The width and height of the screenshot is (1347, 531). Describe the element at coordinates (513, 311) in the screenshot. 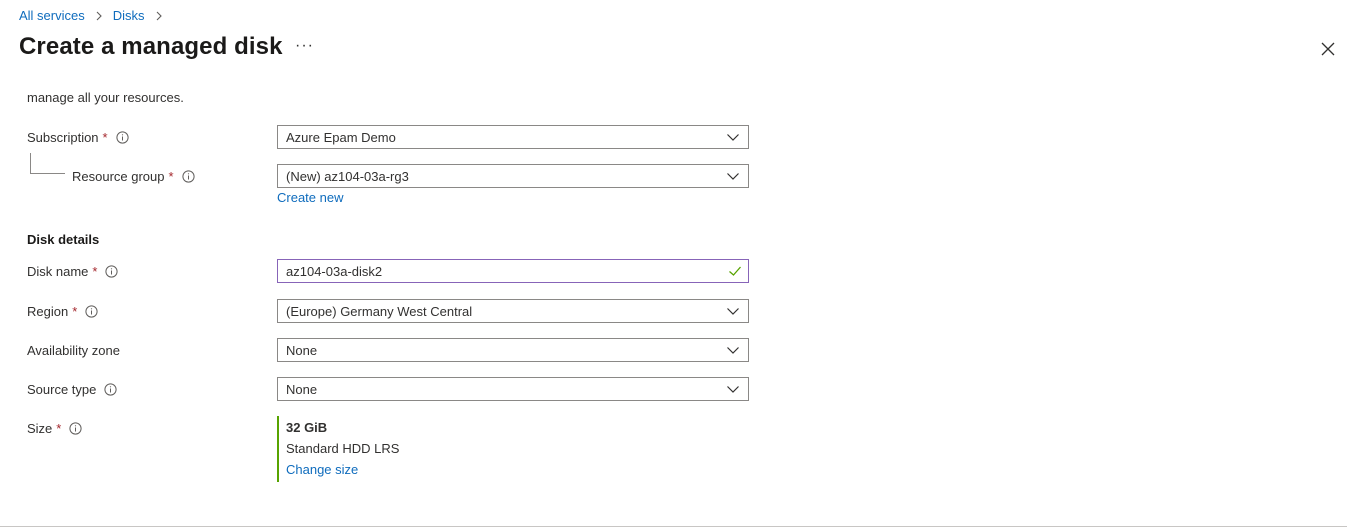

I see `region-dropdown: (Europe) Germany West Central` at that location.